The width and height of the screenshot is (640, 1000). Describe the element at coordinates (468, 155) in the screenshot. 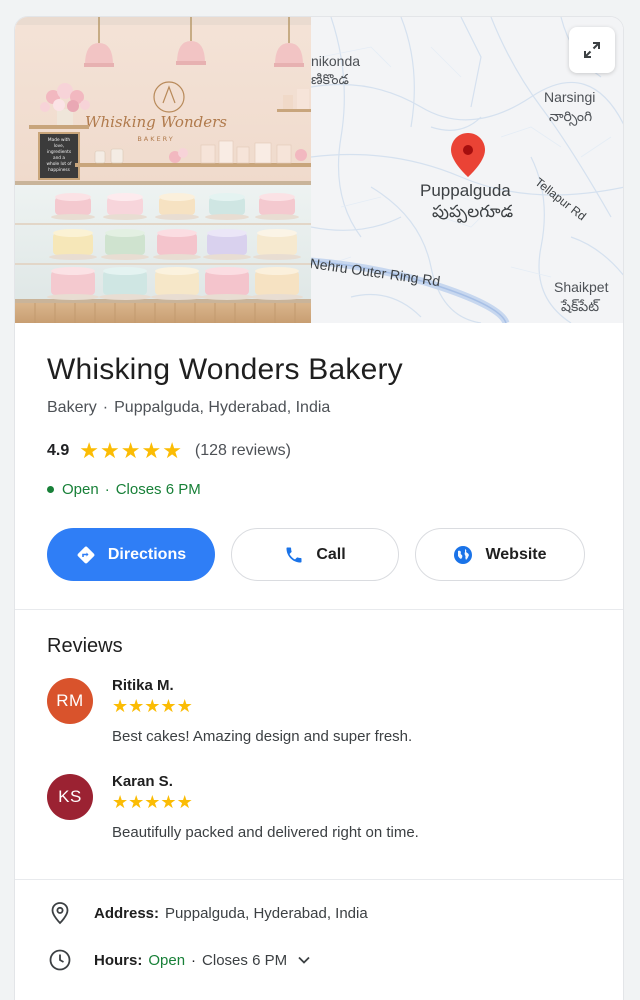

I see `map-pin-icon` at that location.